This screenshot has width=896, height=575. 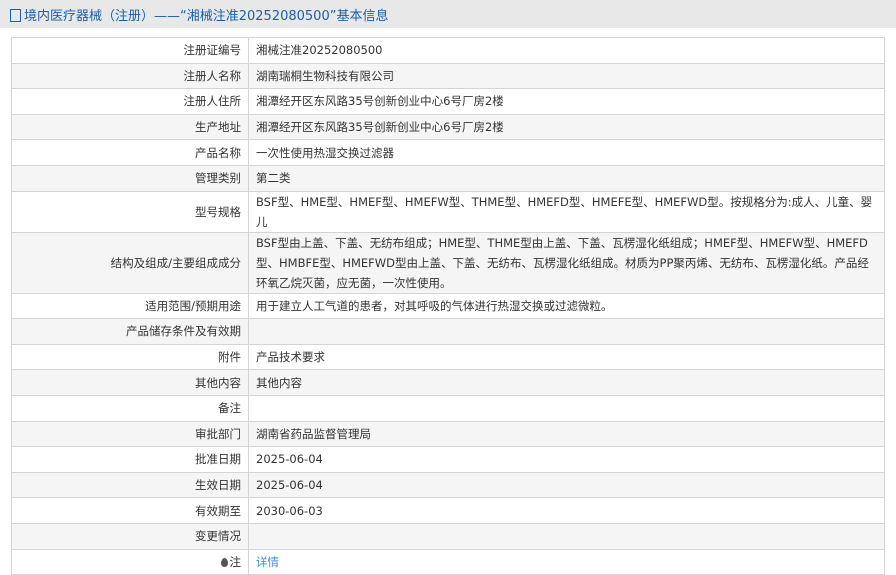 I want to click on field-label: 注, so click(x=130, y=561).